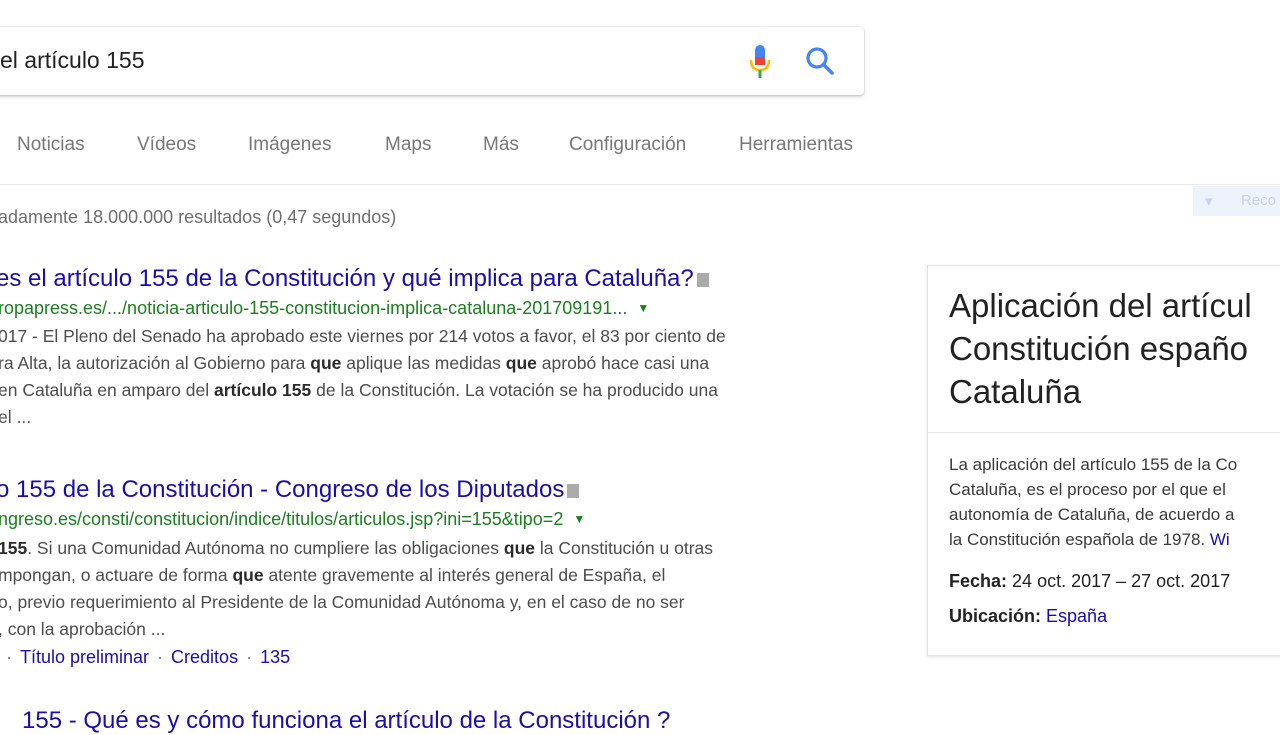 This screenshot has width=1280, height=735. What do you see at coordinates (1028, 616) in the screenshot?
I see `fact-ubicacion: Ubicación: España` at bounding box center [1028, 616].